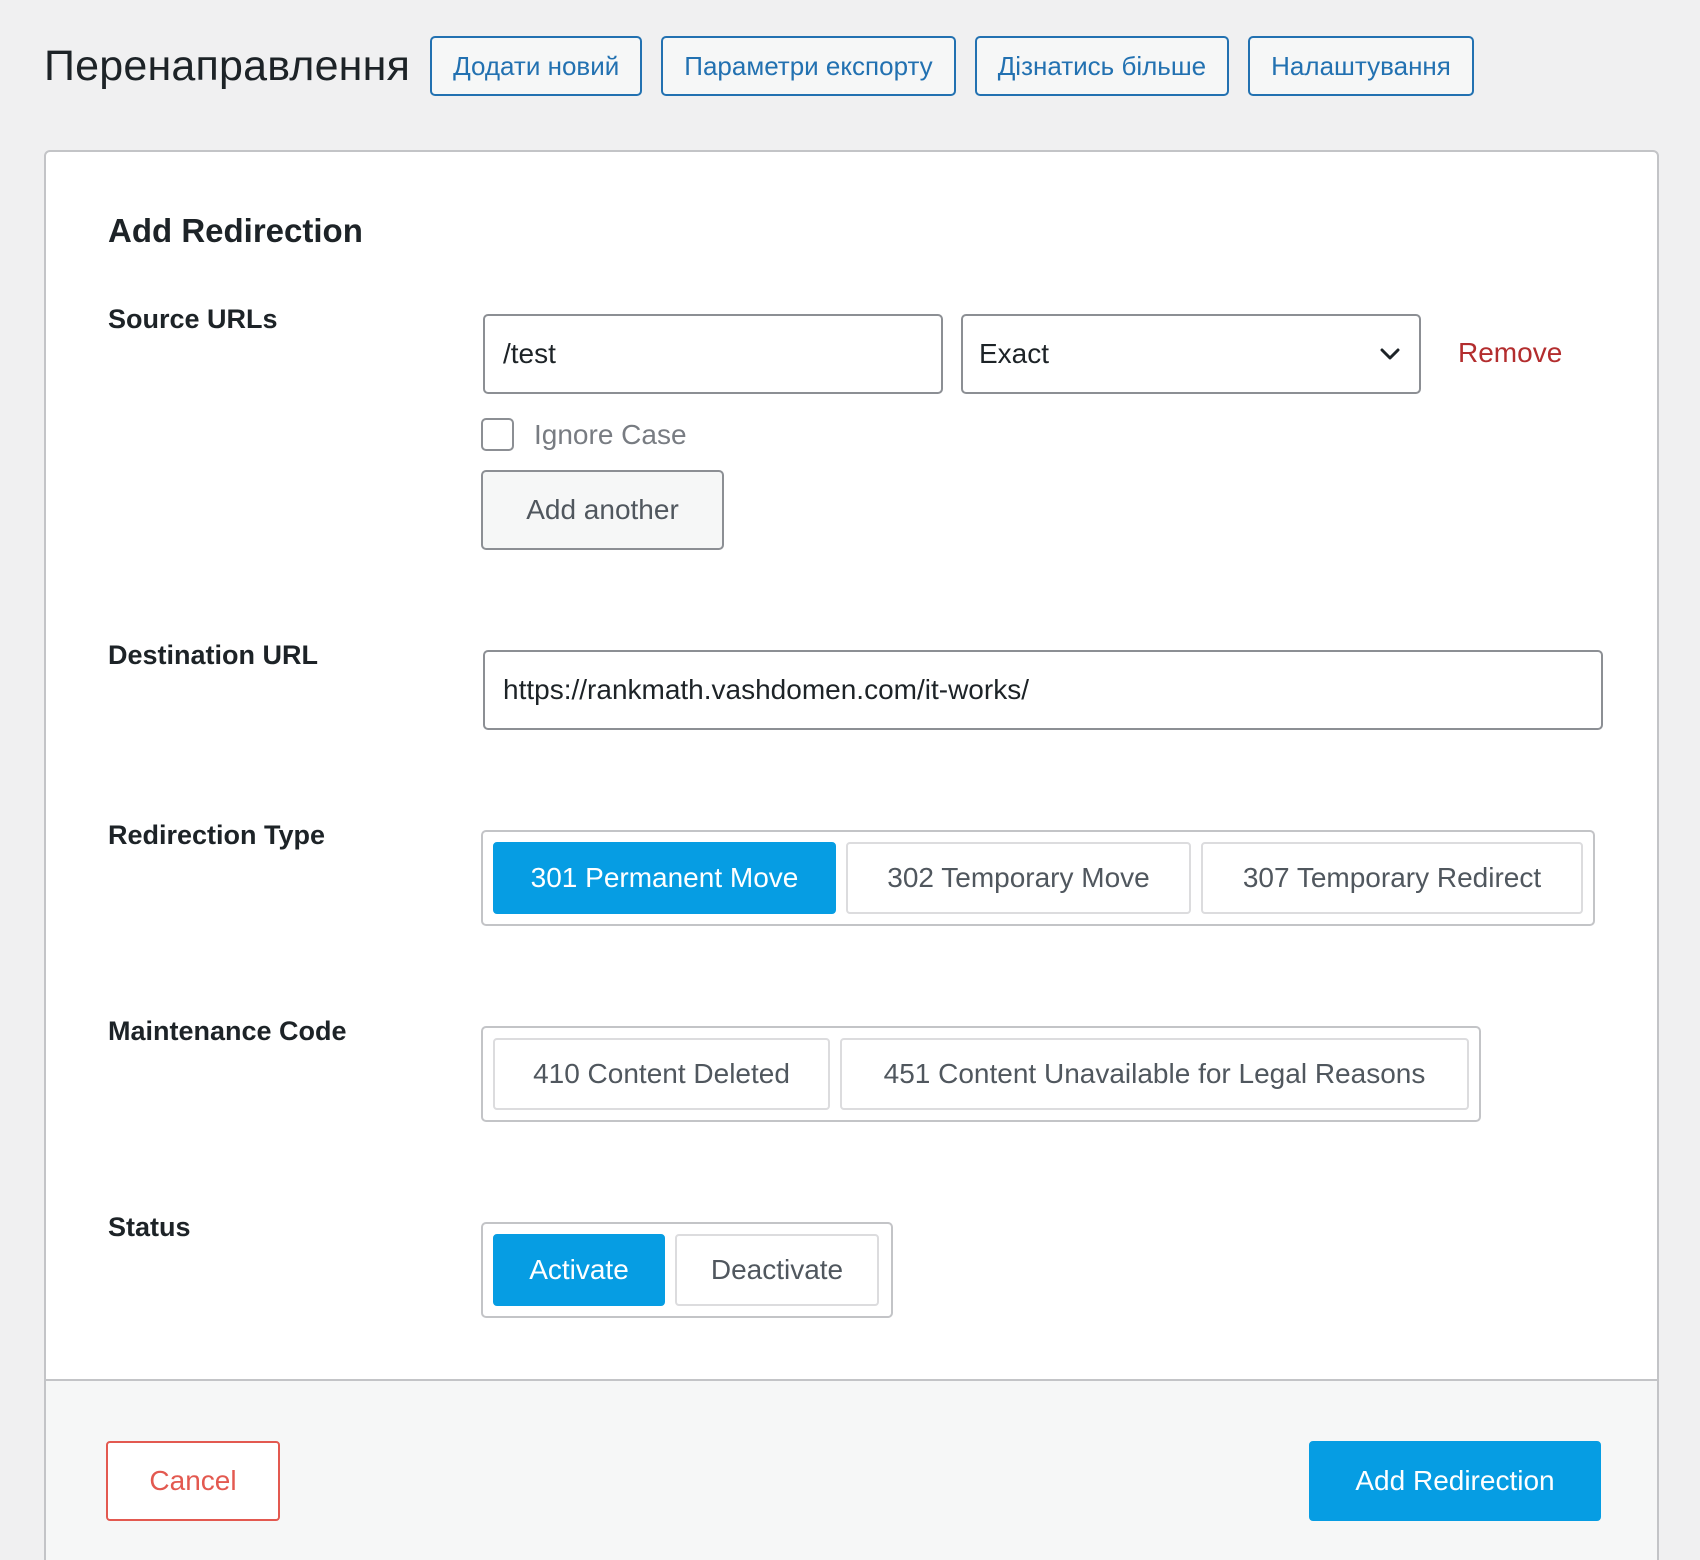 The width and height of the screenshot is (1700, 1560). I want to click on deactivate-button: Deactivate, so click(777, 1270).